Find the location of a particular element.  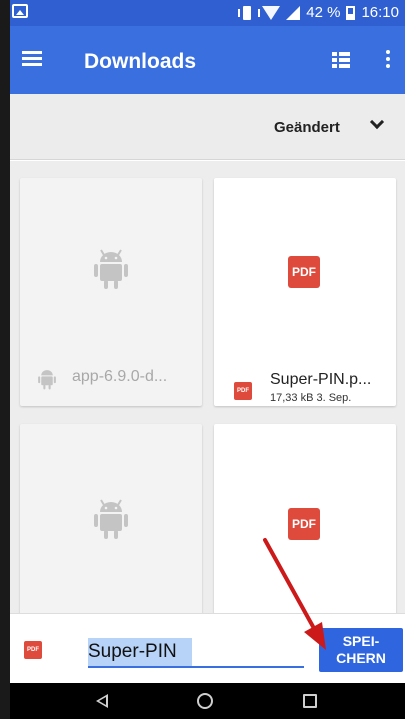

save-button: SPEI- CHERN is located at coordinates (361, 650).